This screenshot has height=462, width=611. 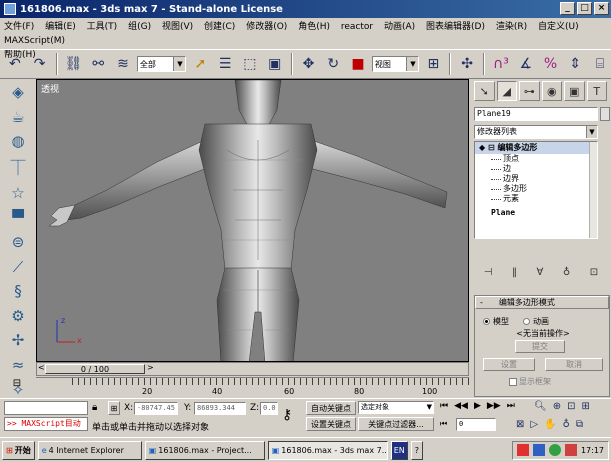 I want to click on close-button: ×, so click(x=601, y=8).